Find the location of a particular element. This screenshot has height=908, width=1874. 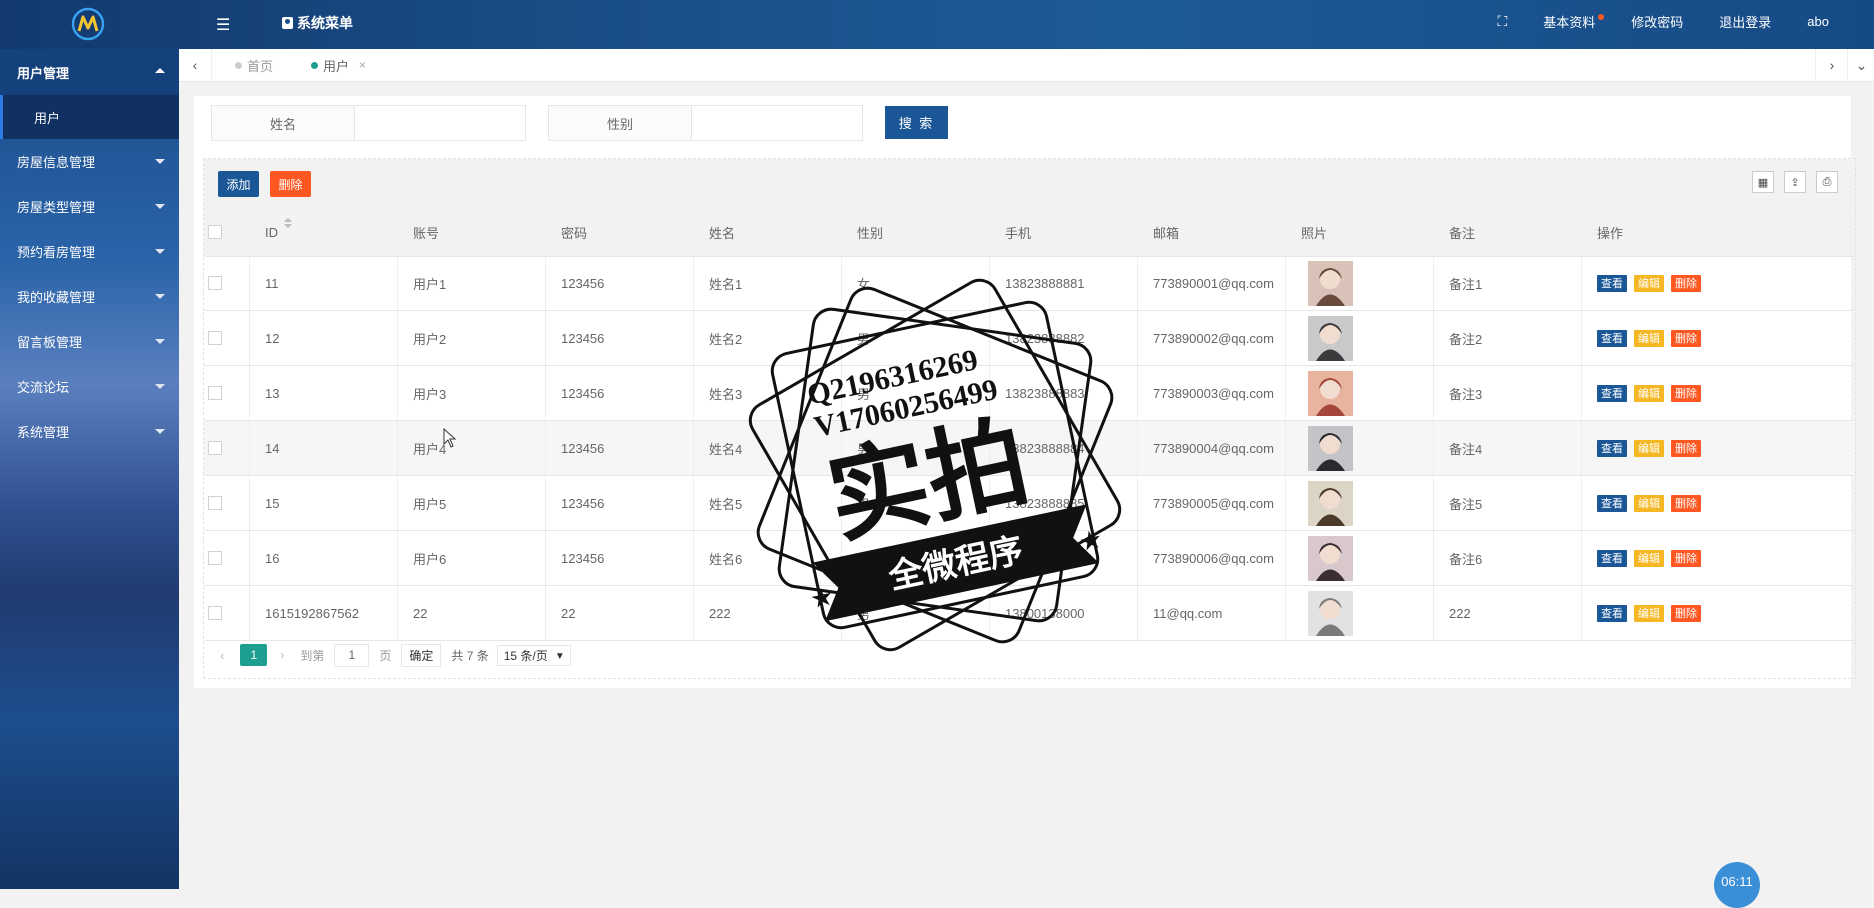

cell-password: 22 is located at coordinates (568, 613).